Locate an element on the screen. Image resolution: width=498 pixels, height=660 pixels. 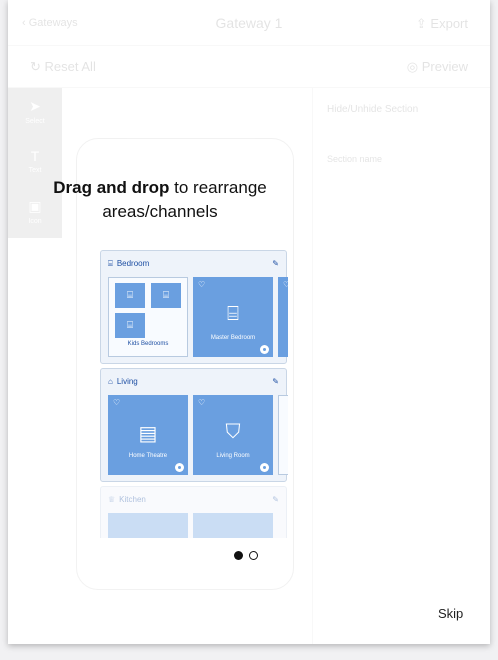
section-title: ♕ Kitchen is located at coordinates (127, 499).